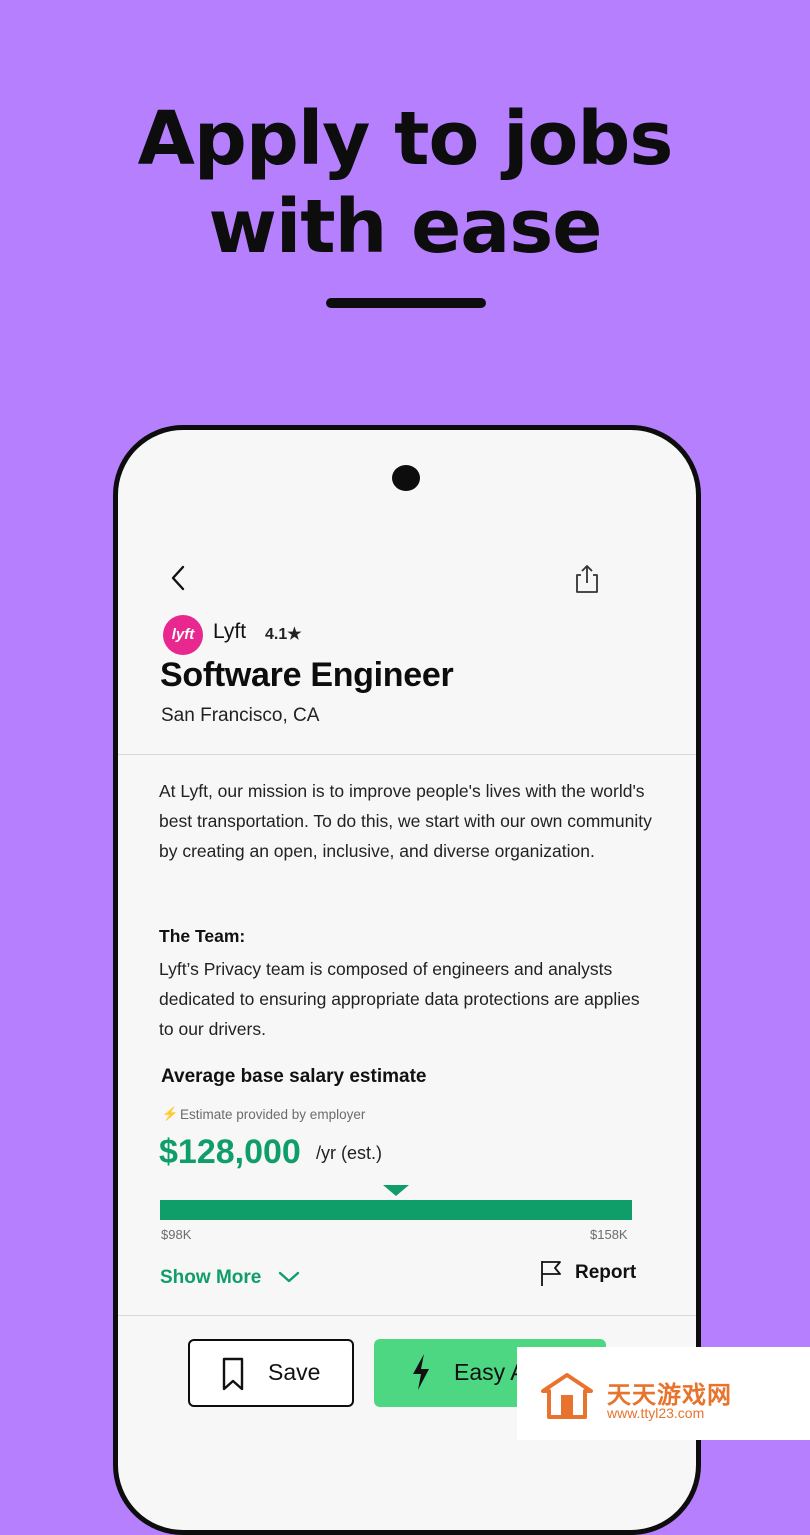 This screenshot has height=1535, width=810. I want to click on company-name: Lyft, so click(229, 632).